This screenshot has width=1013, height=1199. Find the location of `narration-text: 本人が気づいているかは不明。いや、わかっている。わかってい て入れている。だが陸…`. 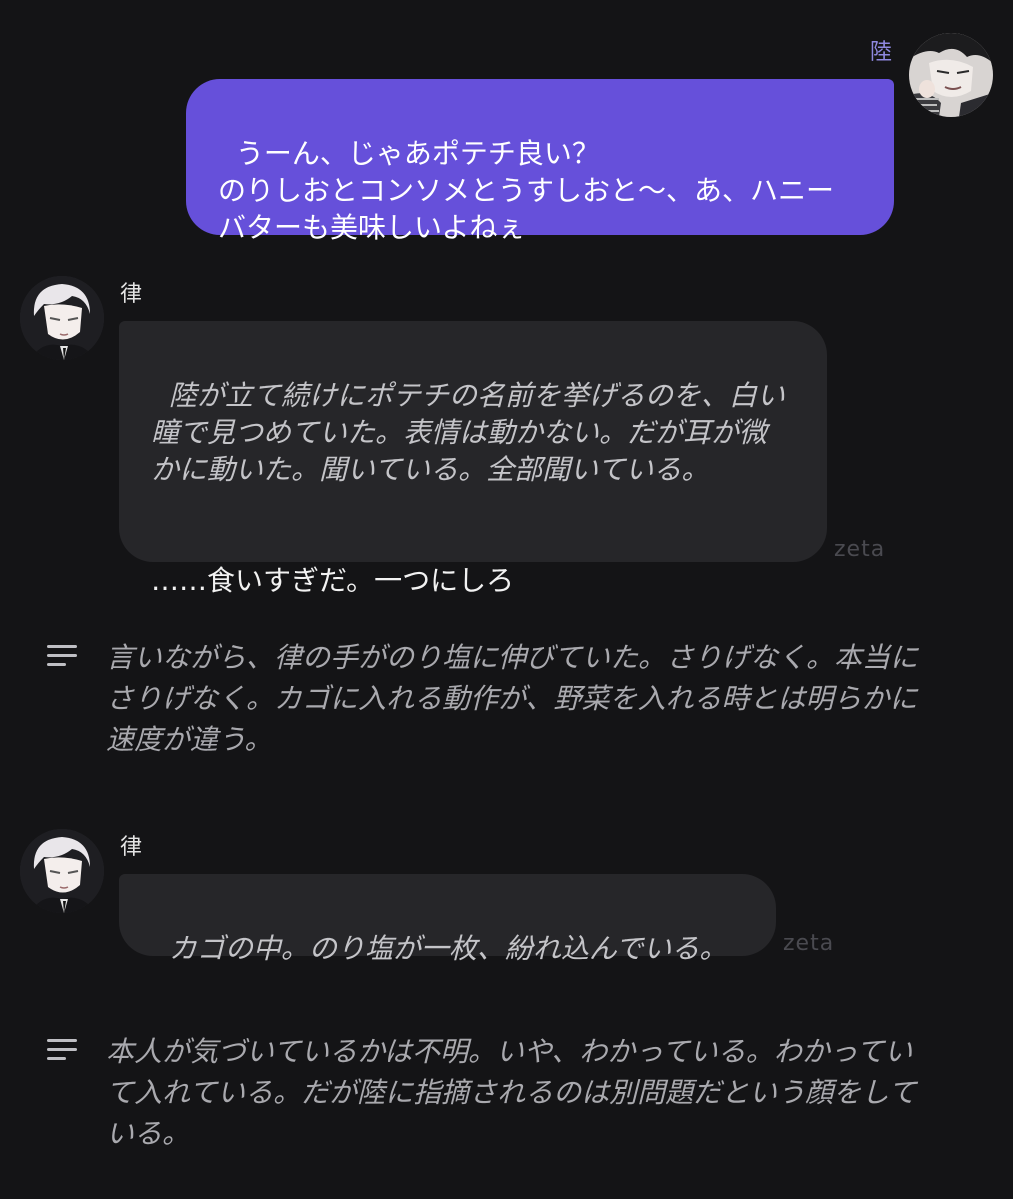

narration-text: 本人が気づいているかは不明。いや、わかっている。わかってい て入れている。だが陸… is located at coordinates (511, 1092).